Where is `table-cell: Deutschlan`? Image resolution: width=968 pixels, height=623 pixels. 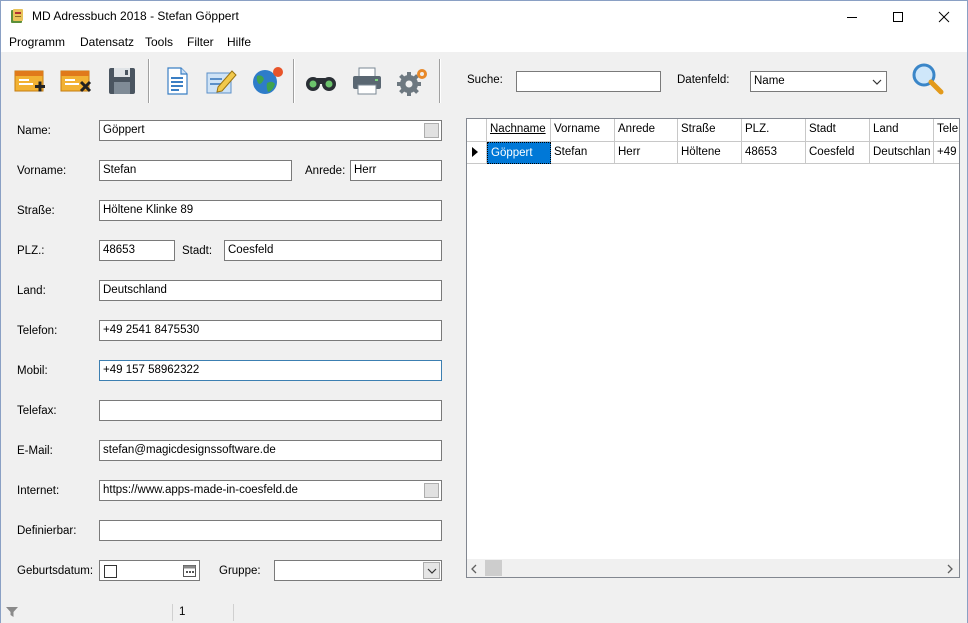 table-cell: Deutschlan is located at coordinates (902, 153).